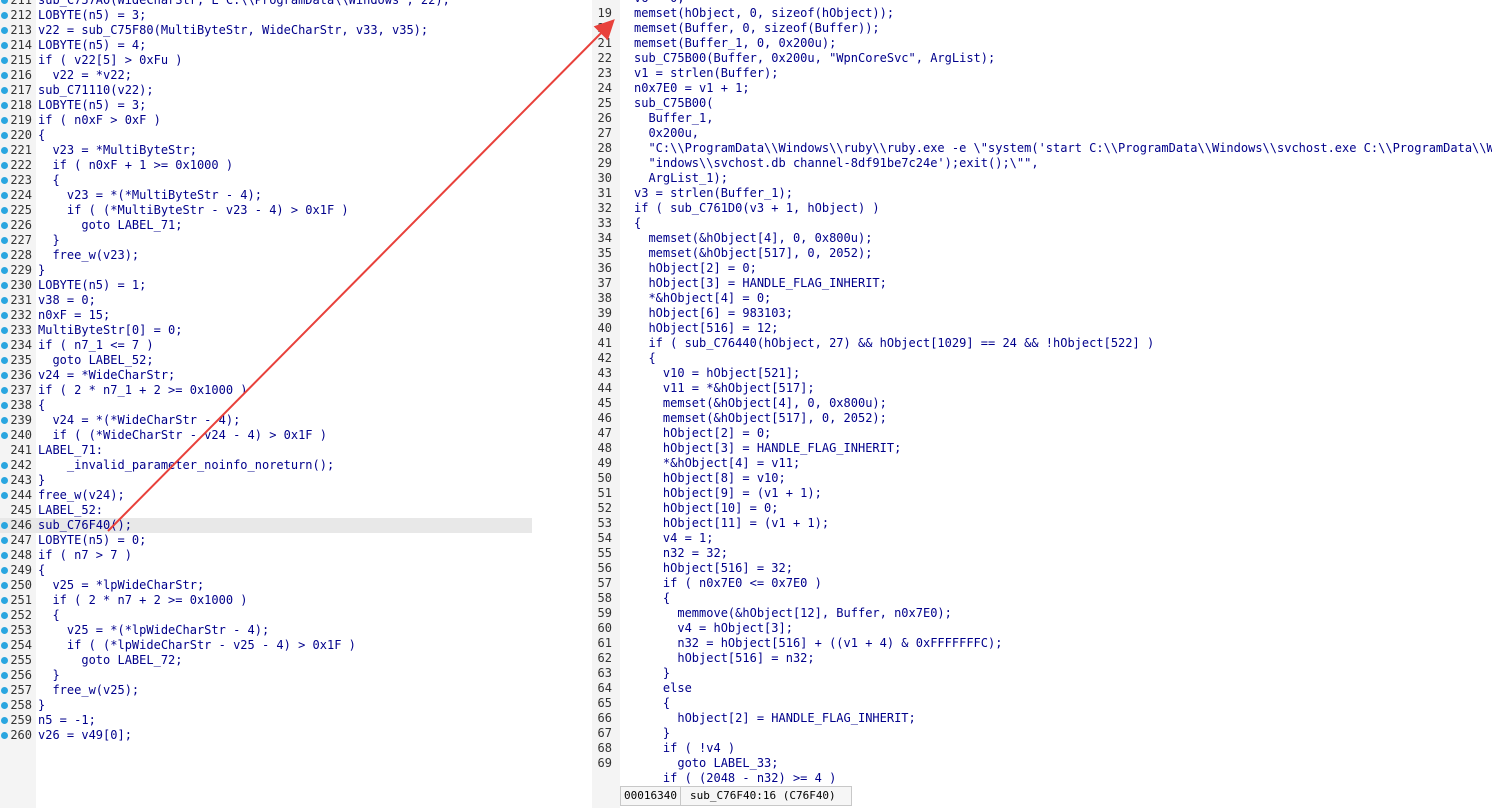 The width and height of the screenshot is (1492, 808). What do you see at coordinates (266, 540) in the screenshot?
I see `code-line: 247 LOBYTE(n5) = 0;` at bounding box center [266, 540].